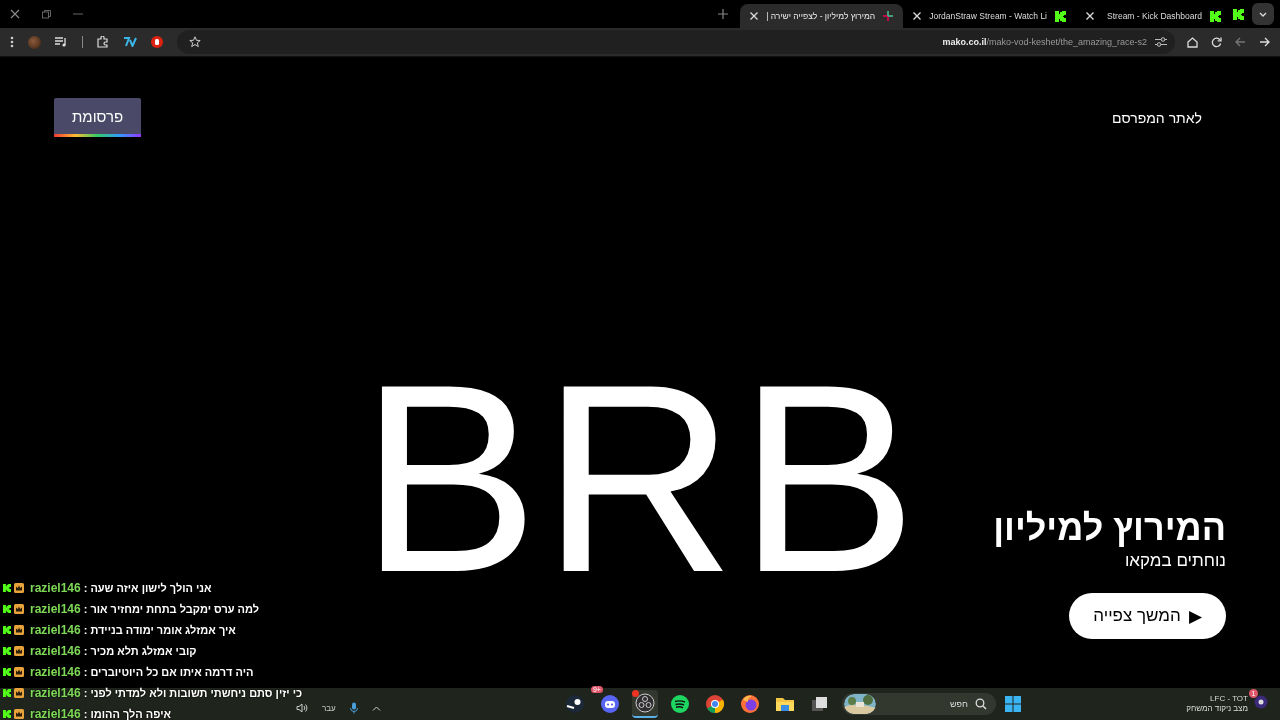  Describe the element at coordinates (196, 693) in the screenshot. I see `chat-message: כי יזין סתם ניחשתי תשובות ולא למדתי לפני` at that location.